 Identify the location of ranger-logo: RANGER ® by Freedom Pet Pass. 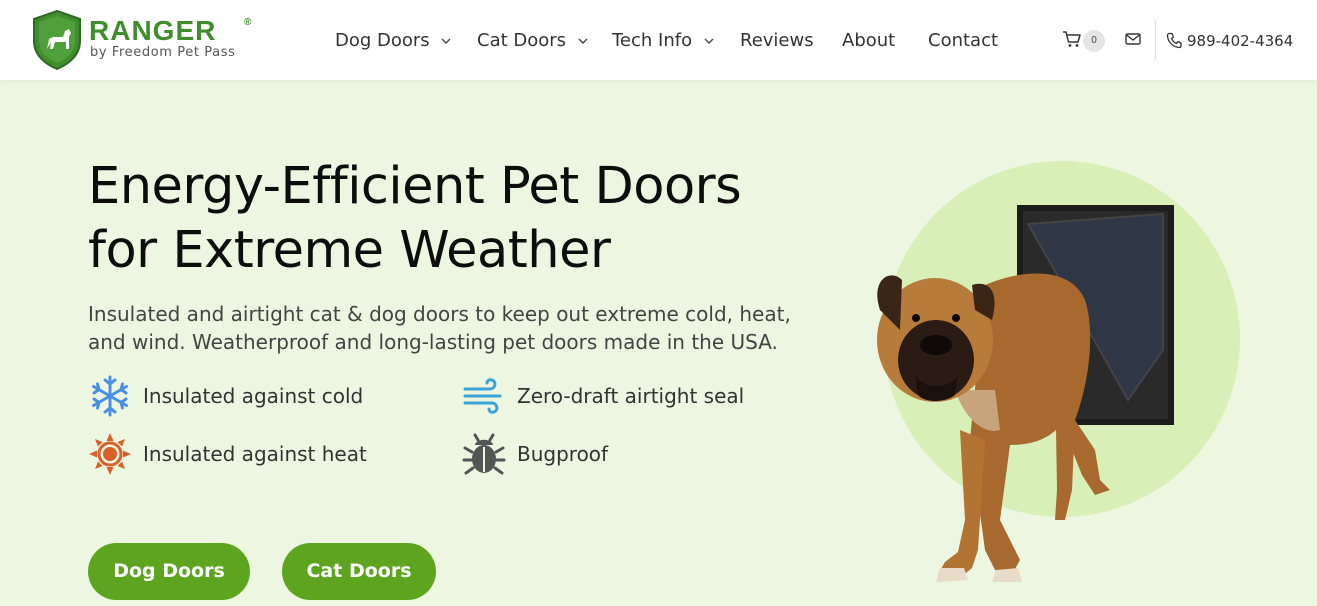
(146, 41).